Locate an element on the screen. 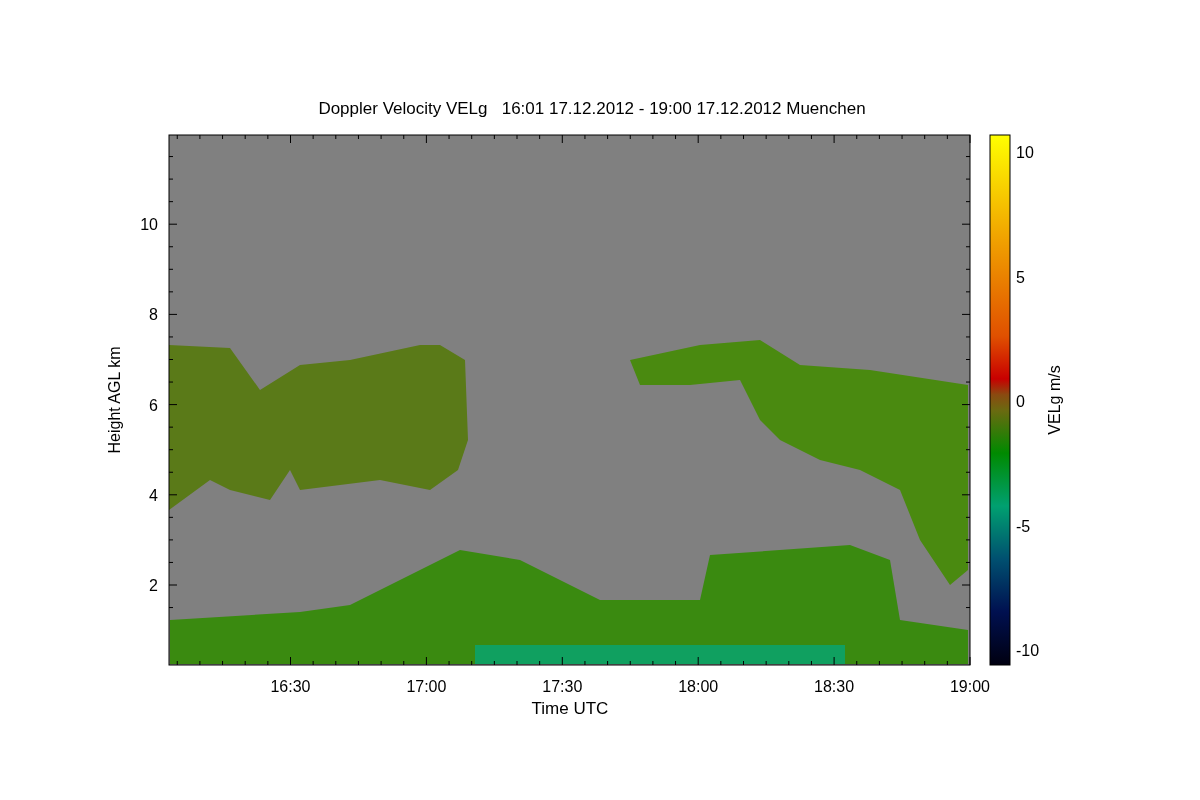  x-tick-label: 16:30 is located at coordinates (290, 686).